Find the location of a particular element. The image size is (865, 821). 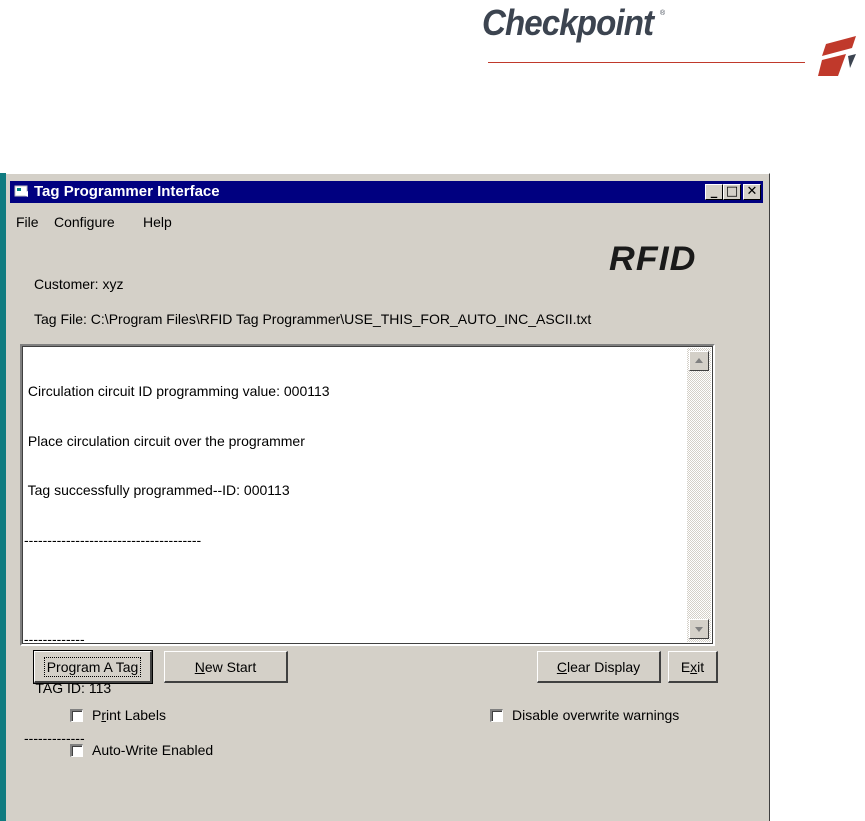

checkpoint-logo-text: Checkpoint is located at coordinates (568, 22).